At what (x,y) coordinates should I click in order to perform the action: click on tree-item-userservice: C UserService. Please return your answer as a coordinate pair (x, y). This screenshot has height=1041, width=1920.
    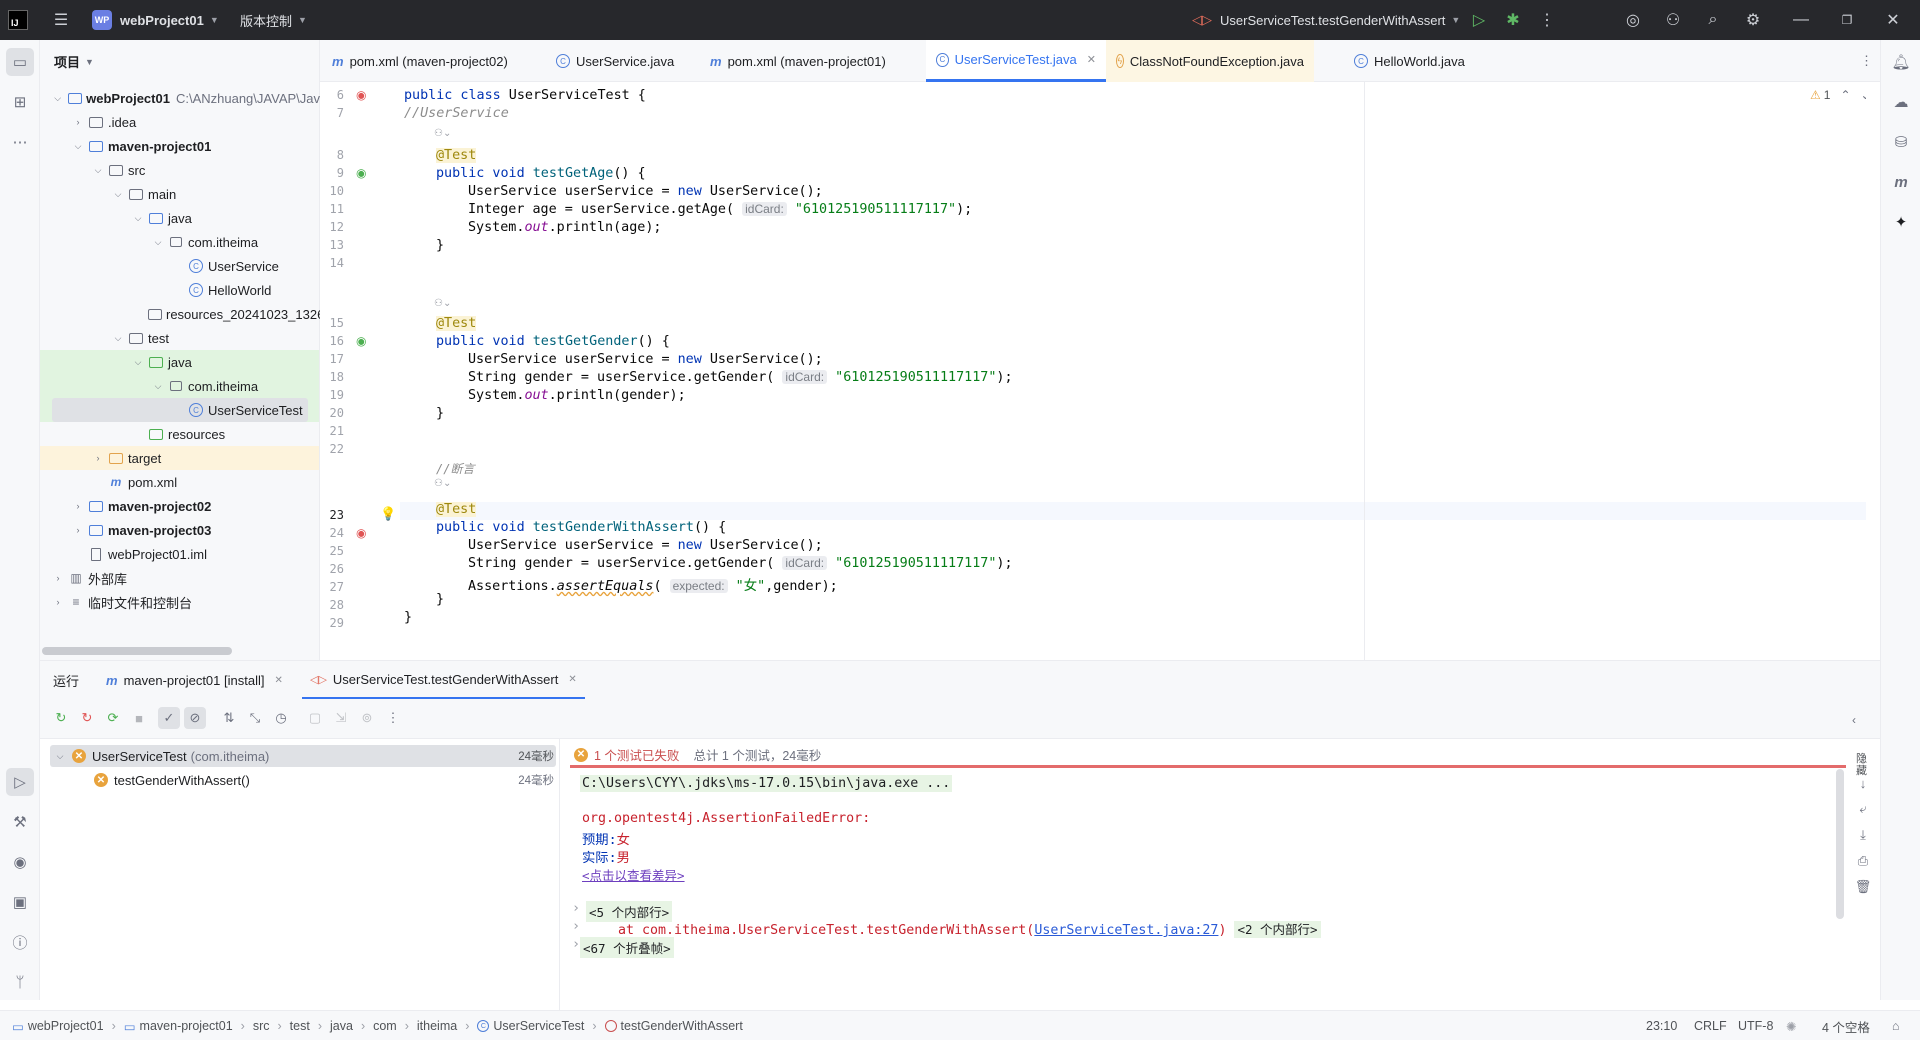
    Looking at the image, I should click on (180, 266).